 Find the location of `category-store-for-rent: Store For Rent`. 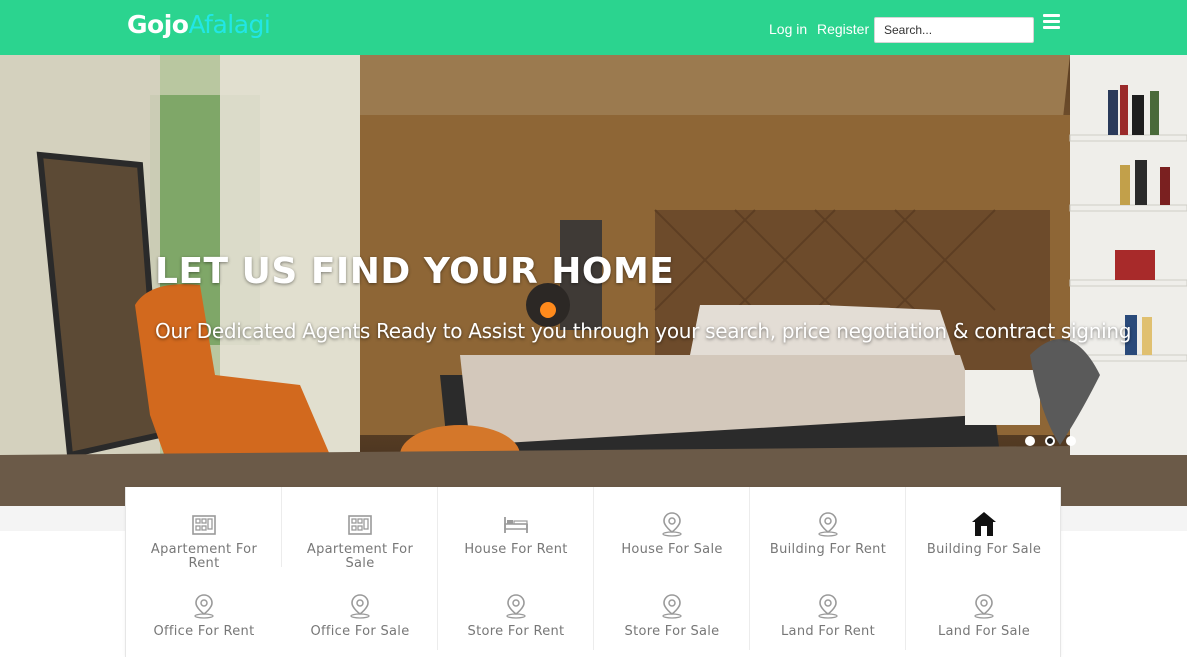

category-store-for-rent: Store For Rent is located at coordinates (516, 610).